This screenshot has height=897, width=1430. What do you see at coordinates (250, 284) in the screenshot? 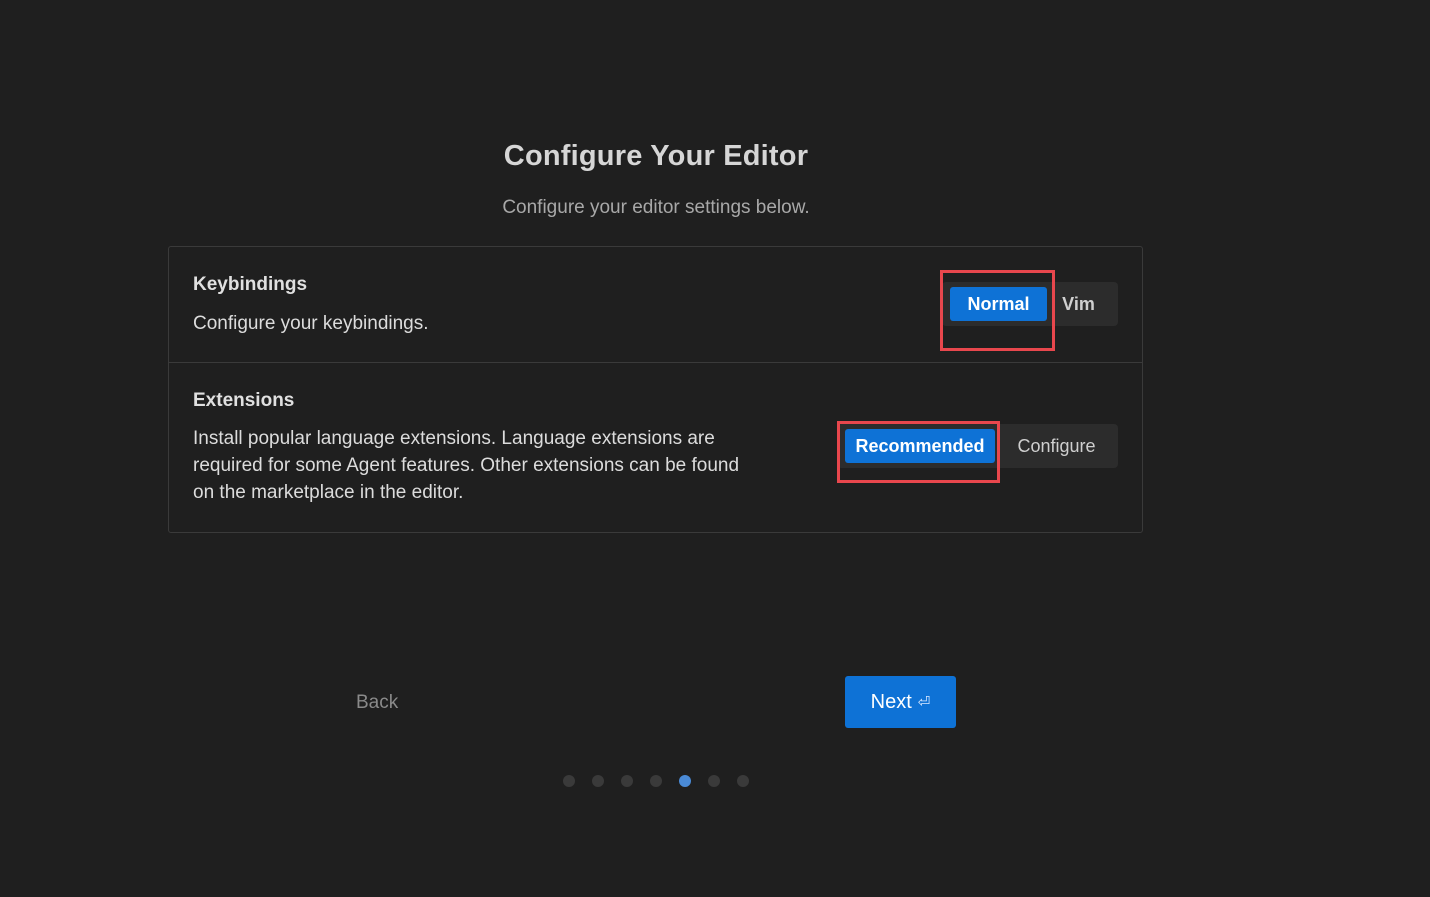
I see `keybindings-title: Keybindings` at bounding box center [250, 284].